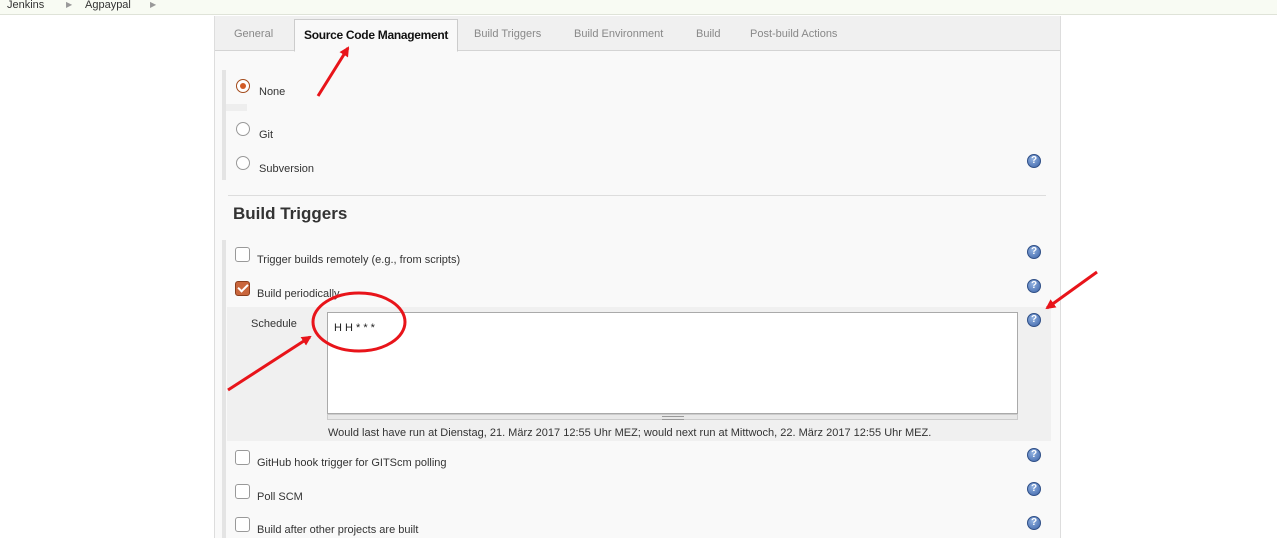 Image resolution: width=1277 pixels, height=538 pixels. I want to click on annotation-arrow-tab, so click(333, 71).